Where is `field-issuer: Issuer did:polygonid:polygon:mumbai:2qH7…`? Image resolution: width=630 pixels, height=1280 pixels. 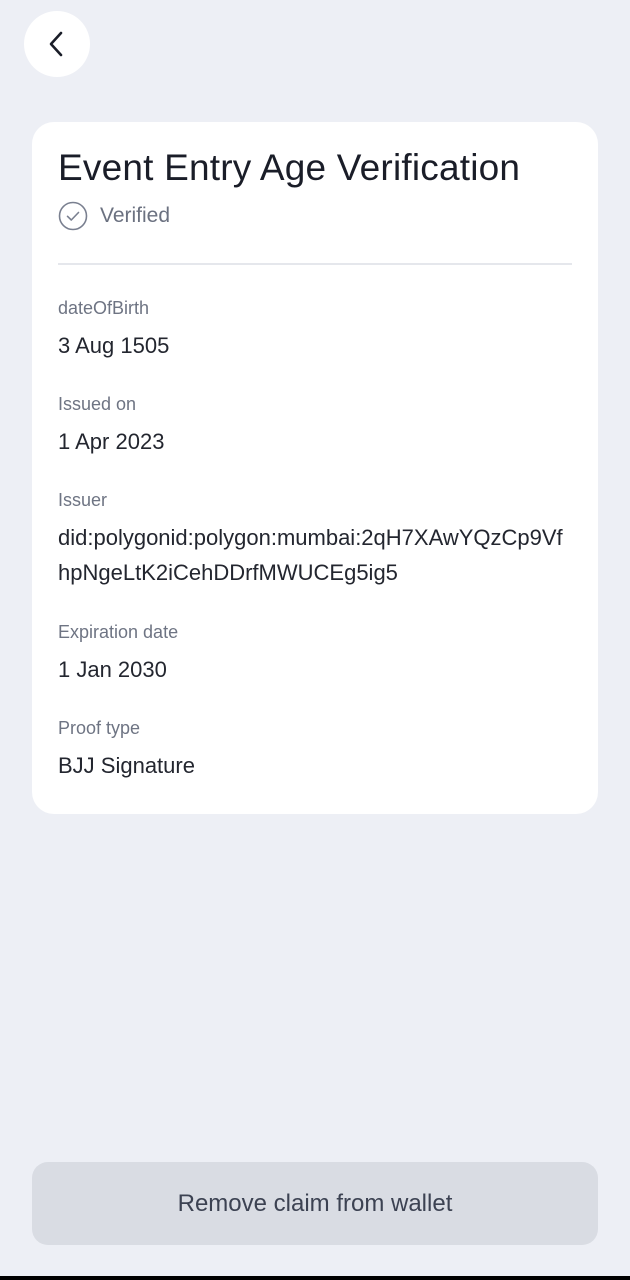 field-issuer: Issuer did:polygonid:polygon:mumbai:2qH7… is located at coordinates (311, 539).